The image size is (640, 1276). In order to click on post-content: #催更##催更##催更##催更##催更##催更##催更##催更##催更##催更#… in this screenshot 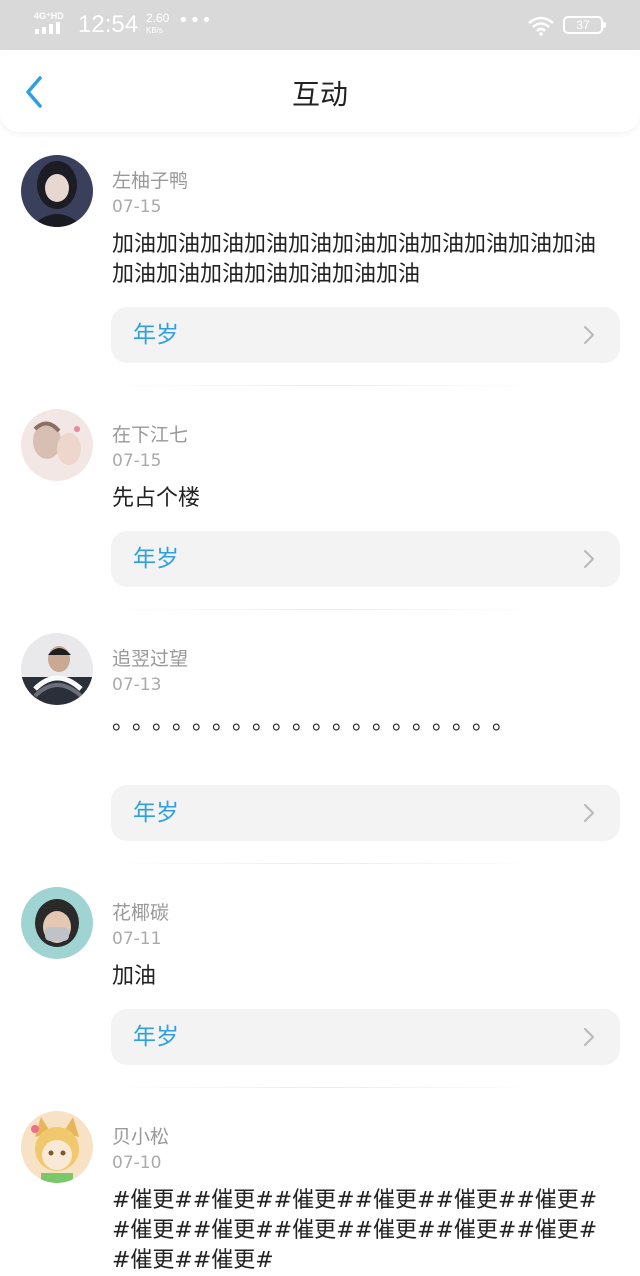, I will do `click(355, 1230)`.